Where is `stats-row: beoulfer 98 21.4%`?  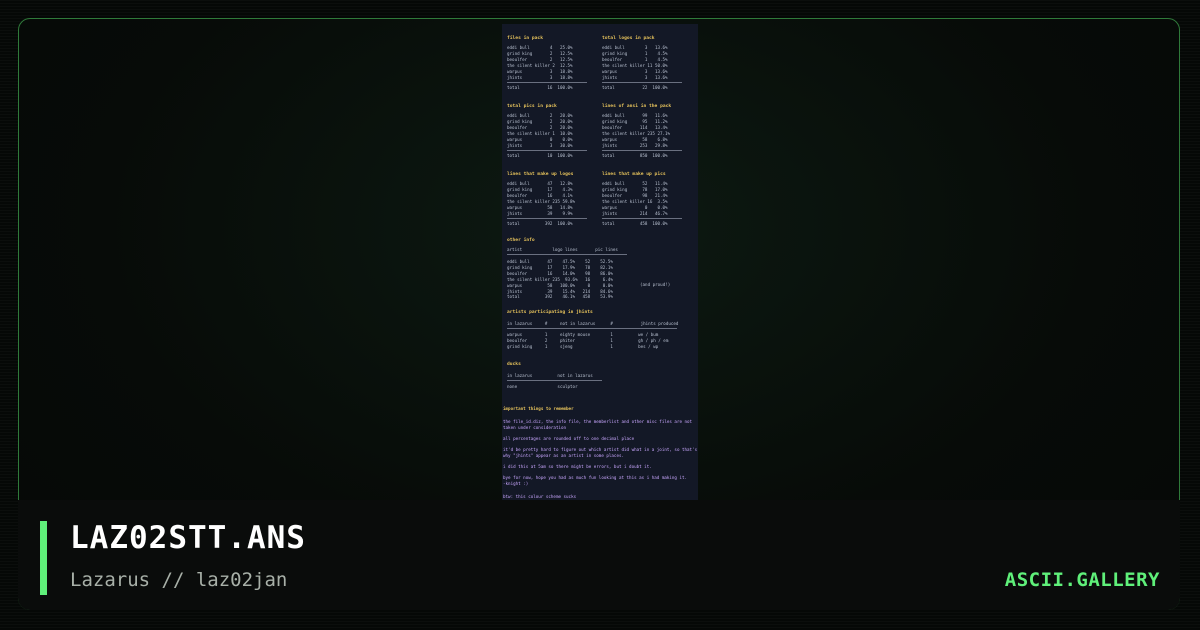 stats-row: beoulfer 98 21.4% is located at coordinates (635, 195).